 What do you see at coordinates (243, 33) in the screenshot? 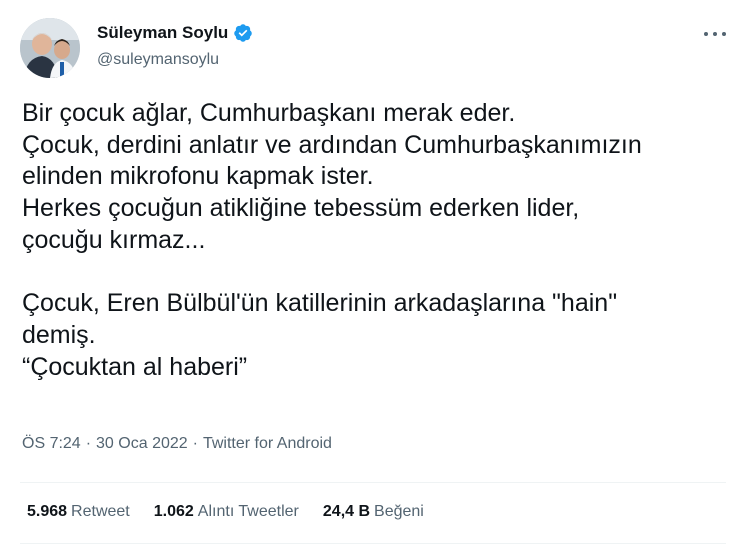
I see `verified-badge-icon` at bounding box center [243, 33].